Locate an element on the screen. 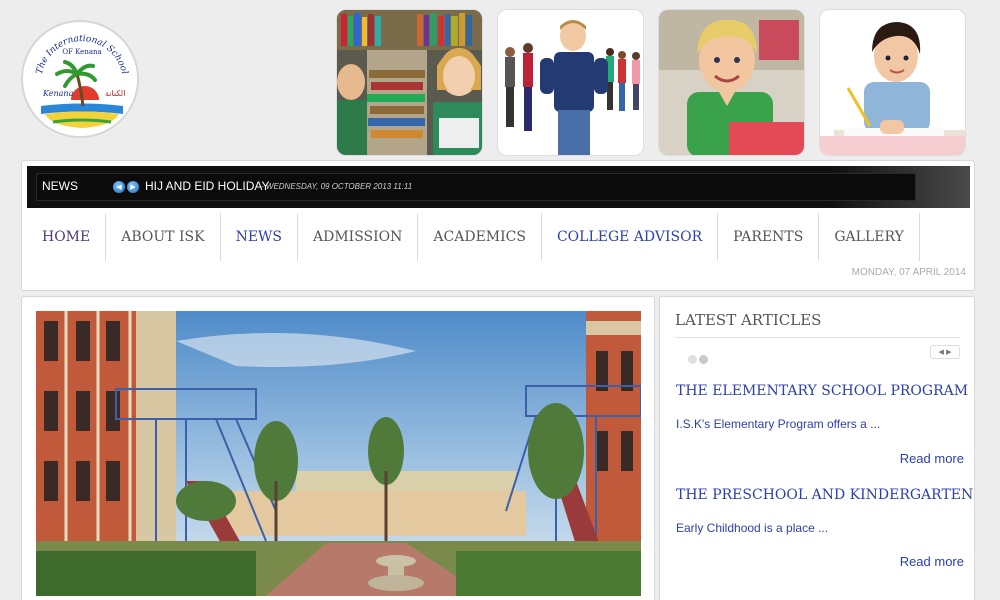 The width and height of the screenshot is (1000, 600). current-date: MONDAY, 07 APRIL 2014 is located at coordinates (908, 272).